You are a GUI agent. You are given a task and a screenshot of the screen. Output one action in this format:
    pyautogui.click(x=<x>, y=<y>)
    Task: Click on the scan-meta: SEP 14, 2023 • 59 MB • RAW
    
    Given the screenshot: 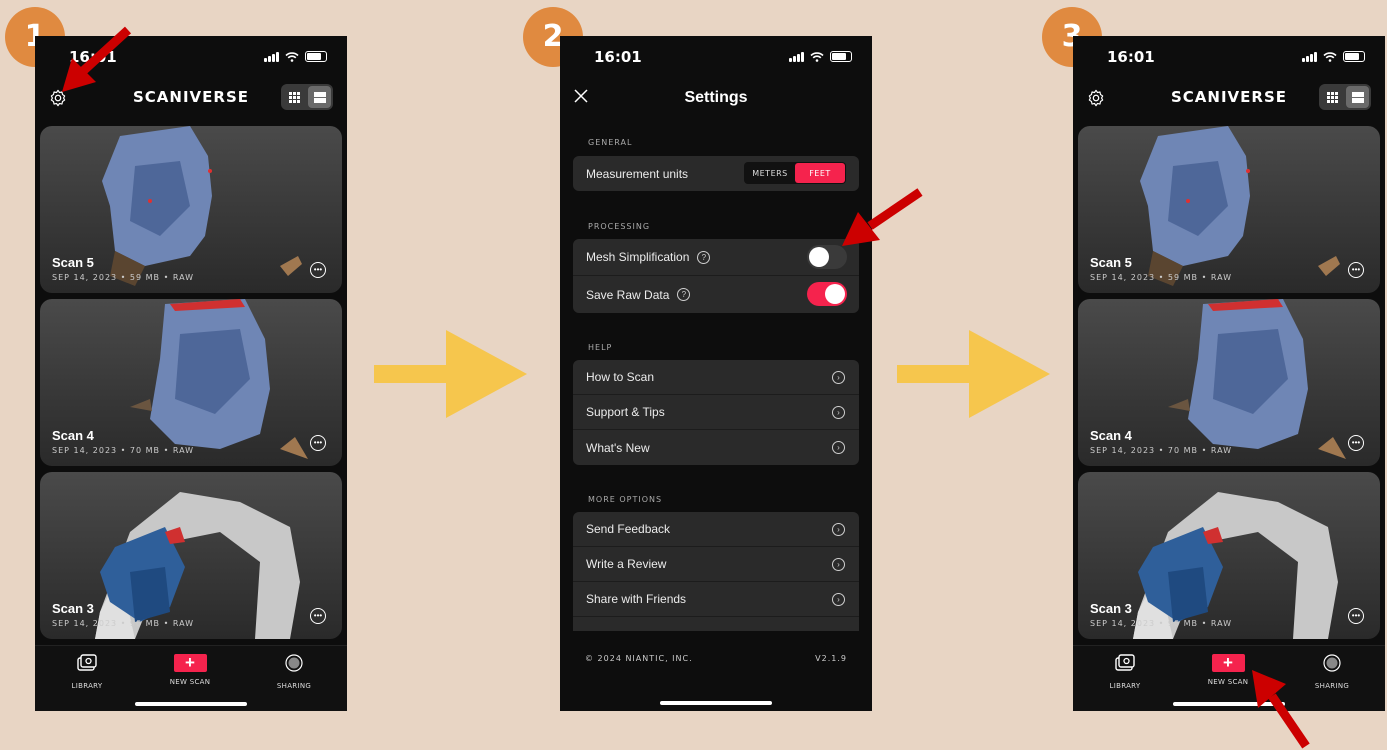 What is the action you would take?
    pyautogui.click(x=1161, y=277)
    